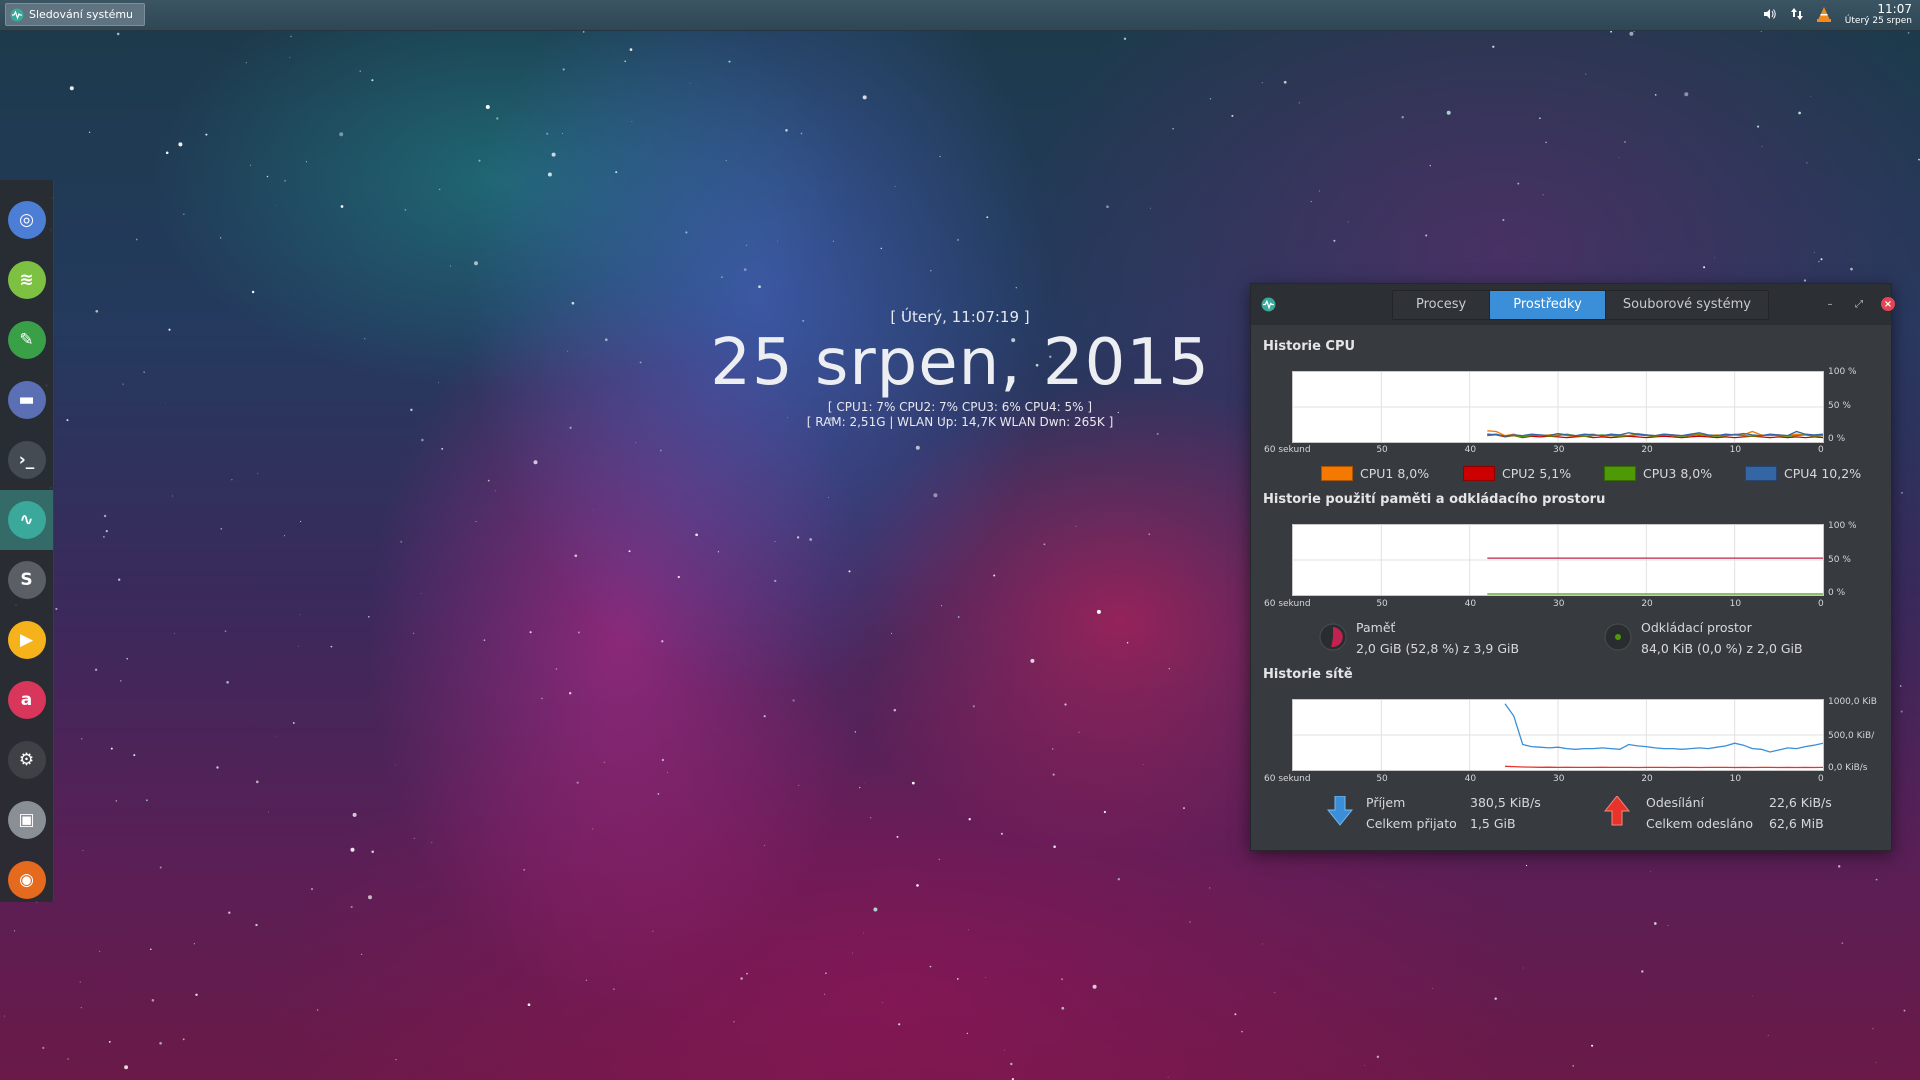  I want to click on dock-item-files: ▬, so click(26, 400).